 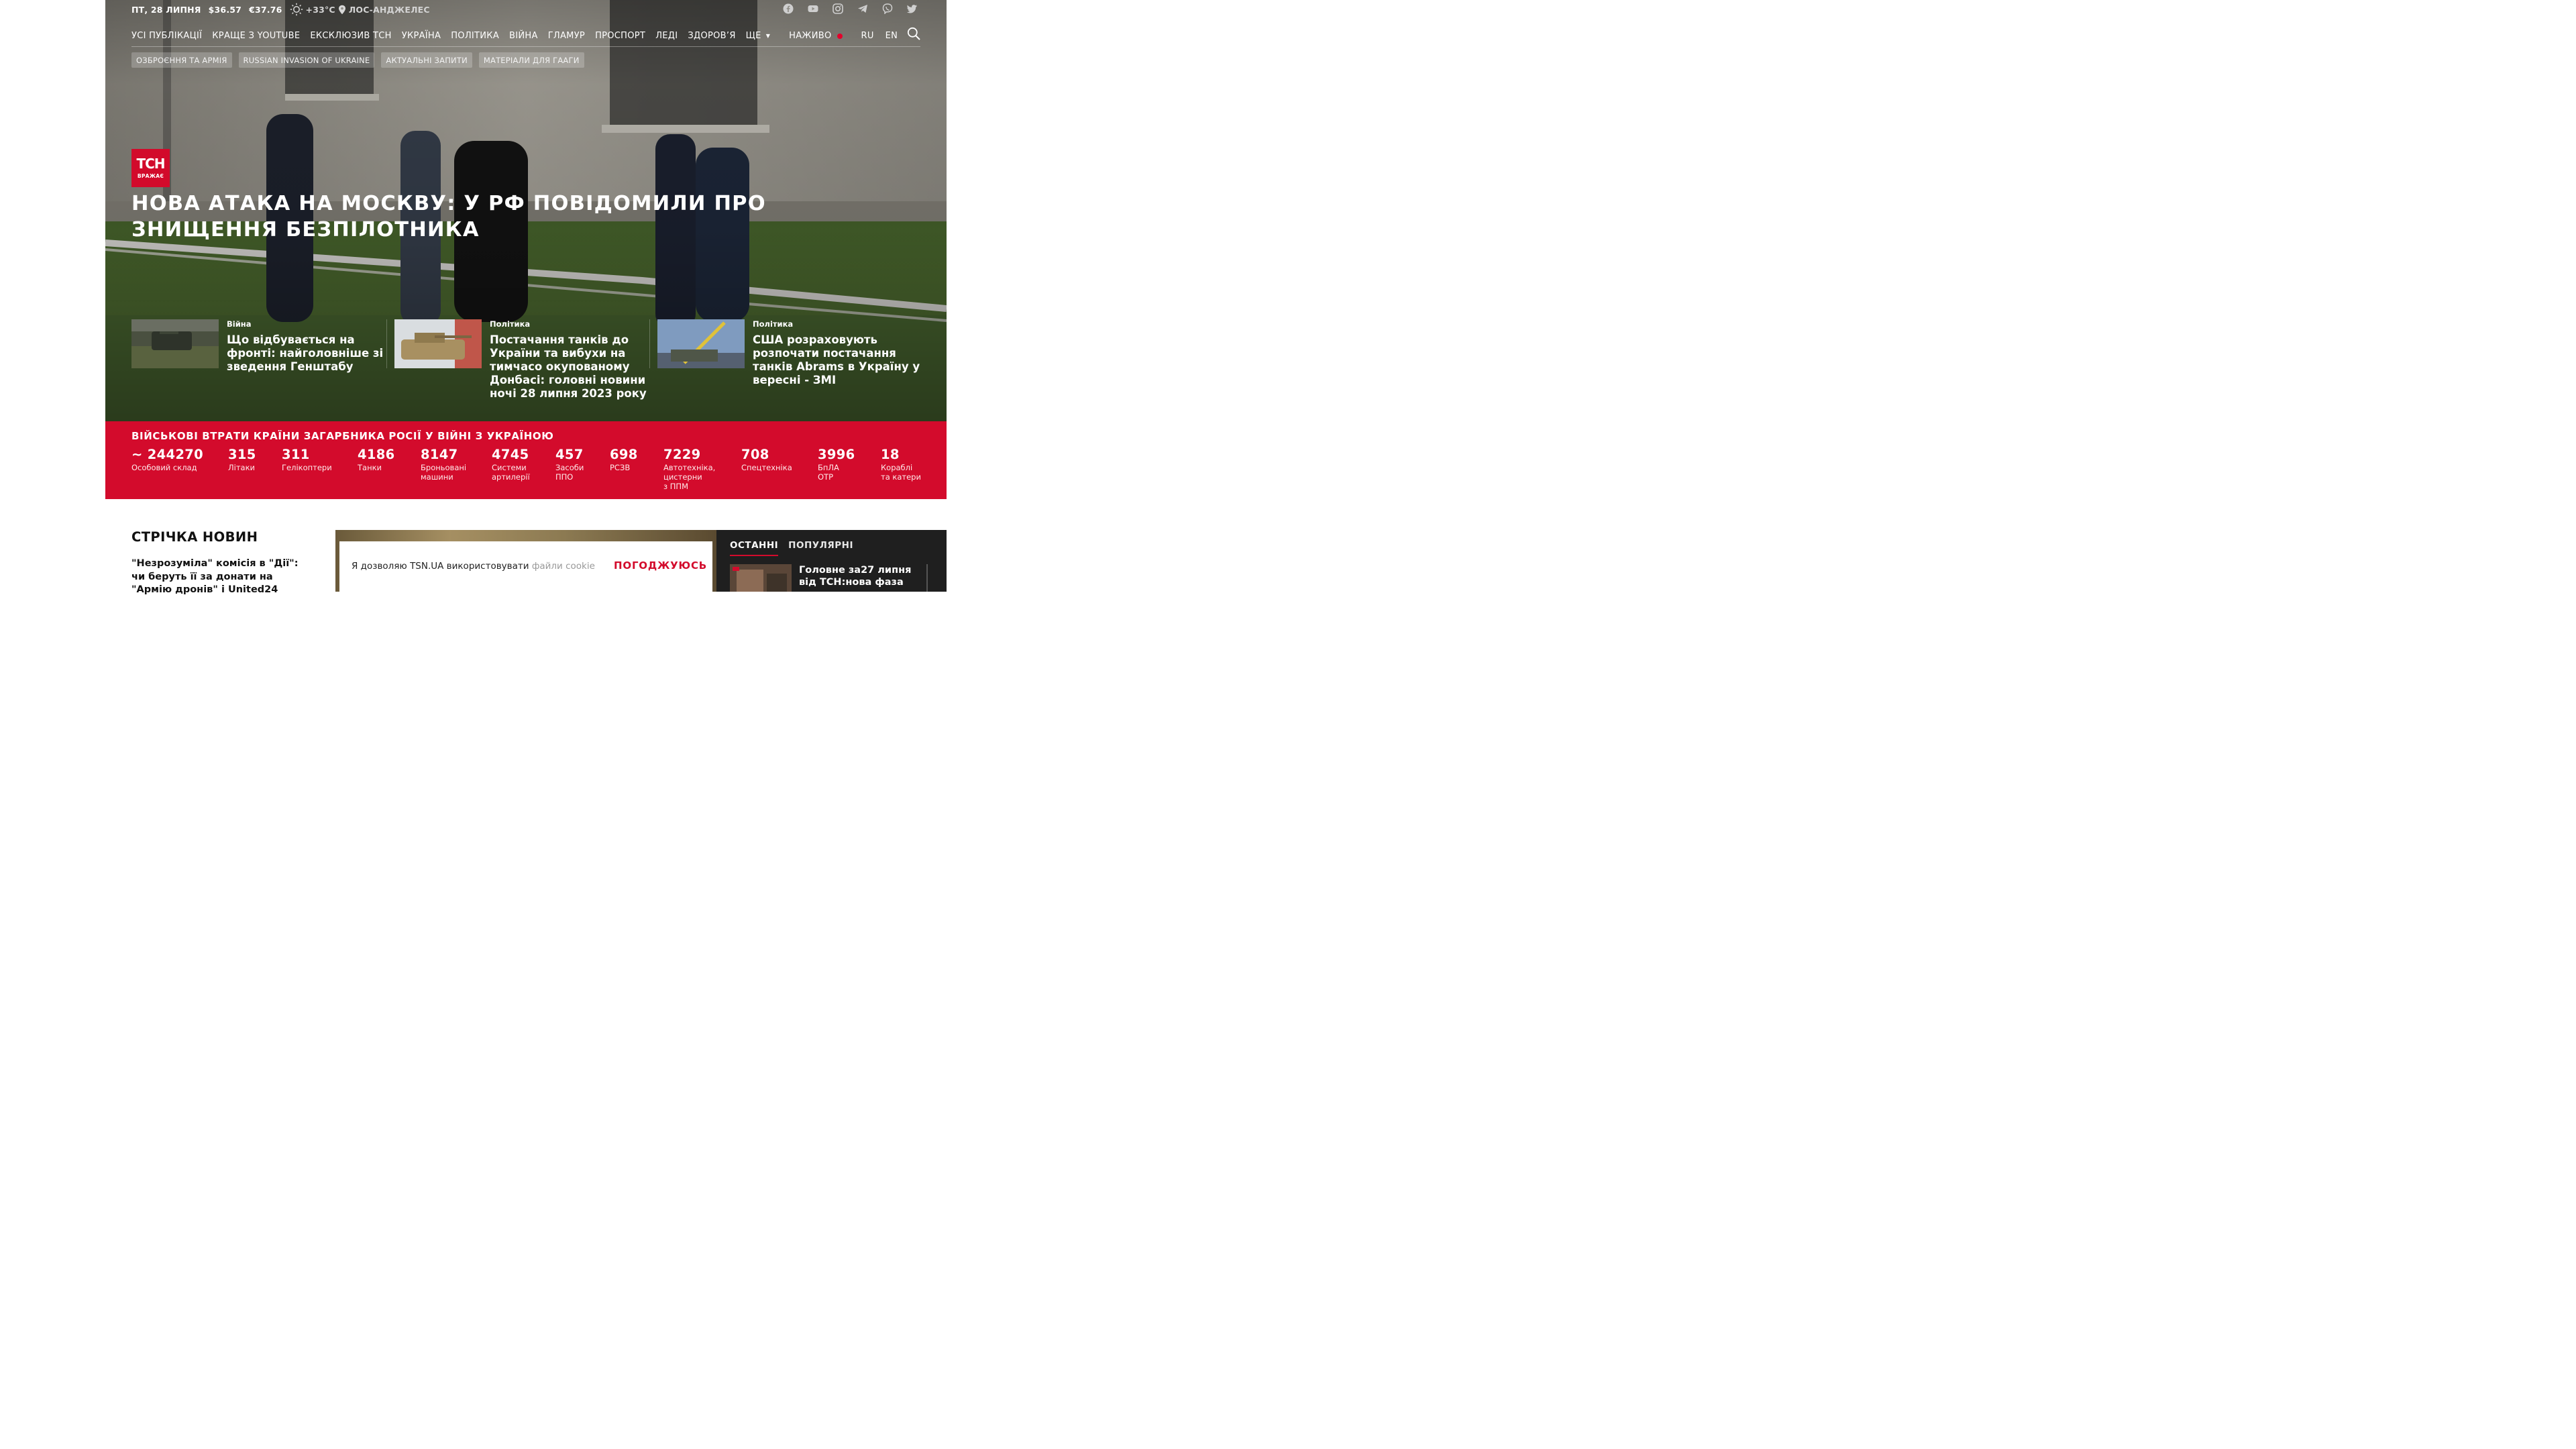 I want to click on loss-stat-artillery: 4745 Системи артилерії, so click(x=523, y=469).